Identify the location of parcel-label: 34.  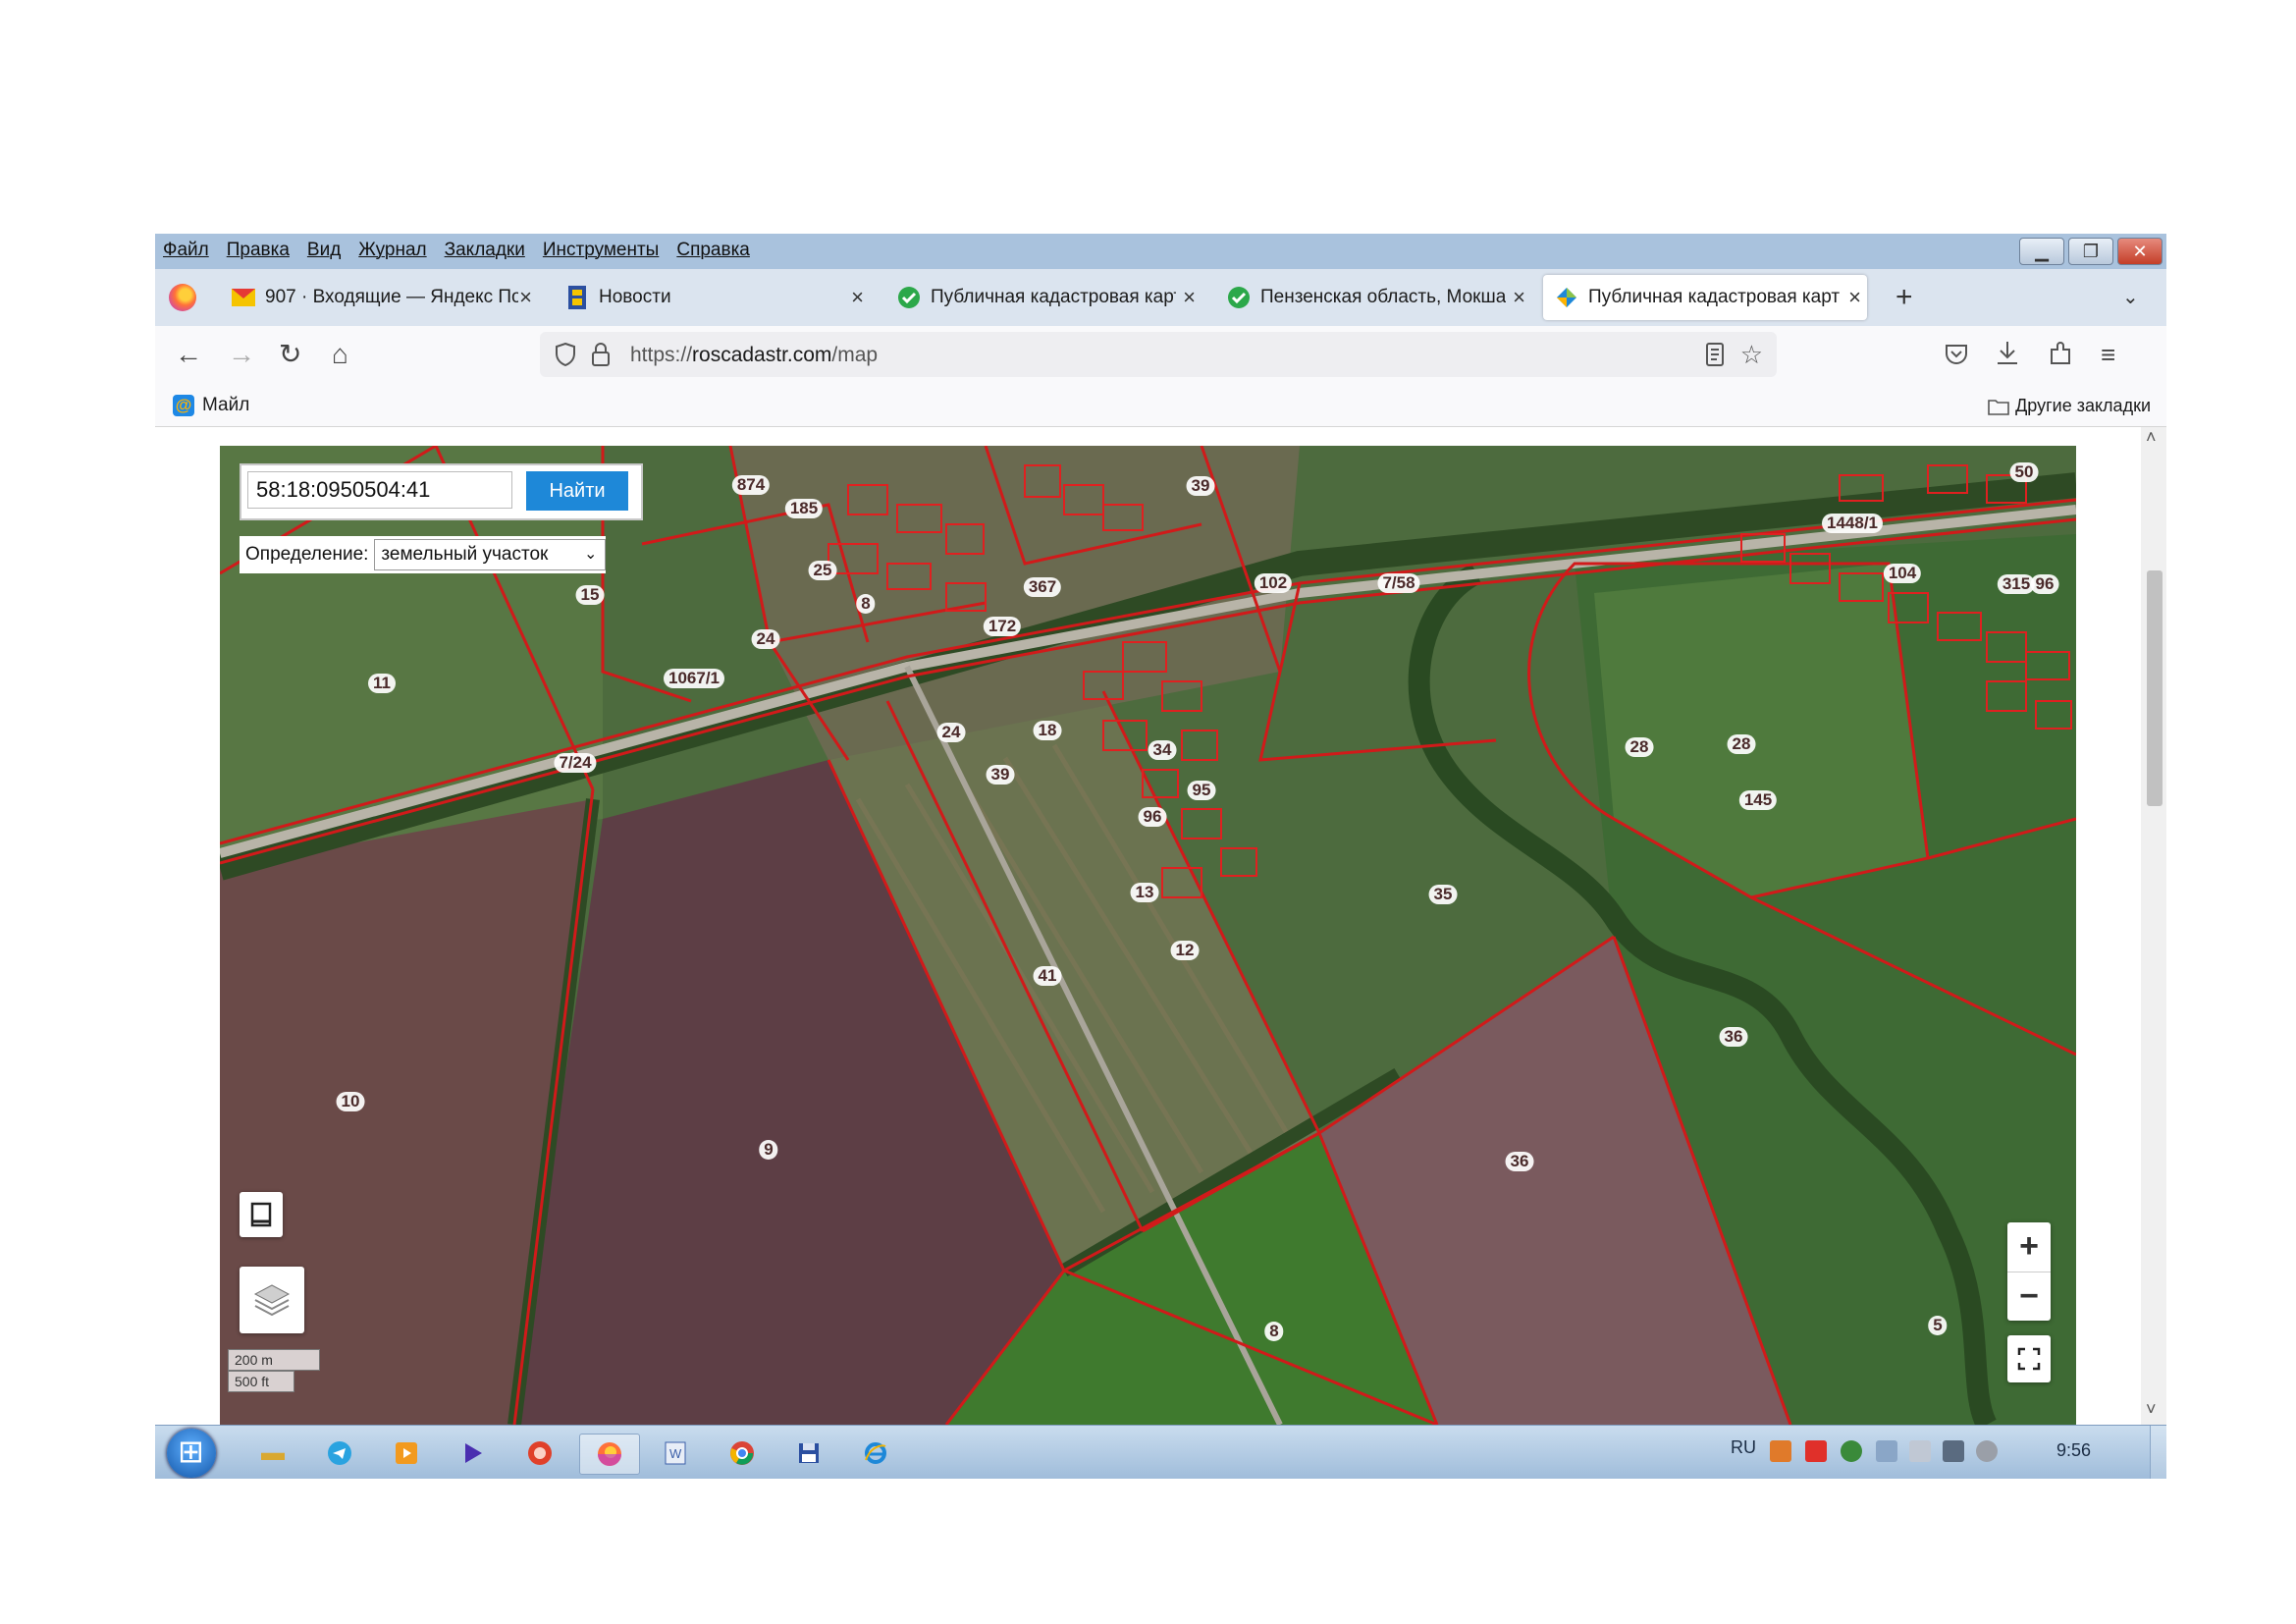
(1162, 750).